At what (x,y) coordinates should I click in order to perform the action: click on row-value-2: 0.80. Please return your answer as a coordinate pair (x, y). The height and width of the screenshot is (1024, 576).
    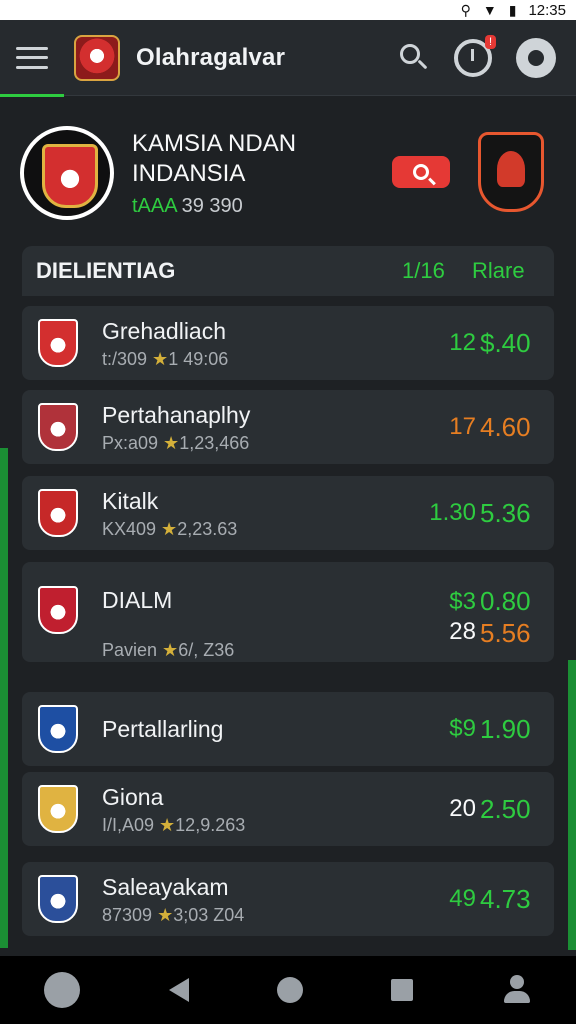
    Looking at the image, I should click on (505, 601).